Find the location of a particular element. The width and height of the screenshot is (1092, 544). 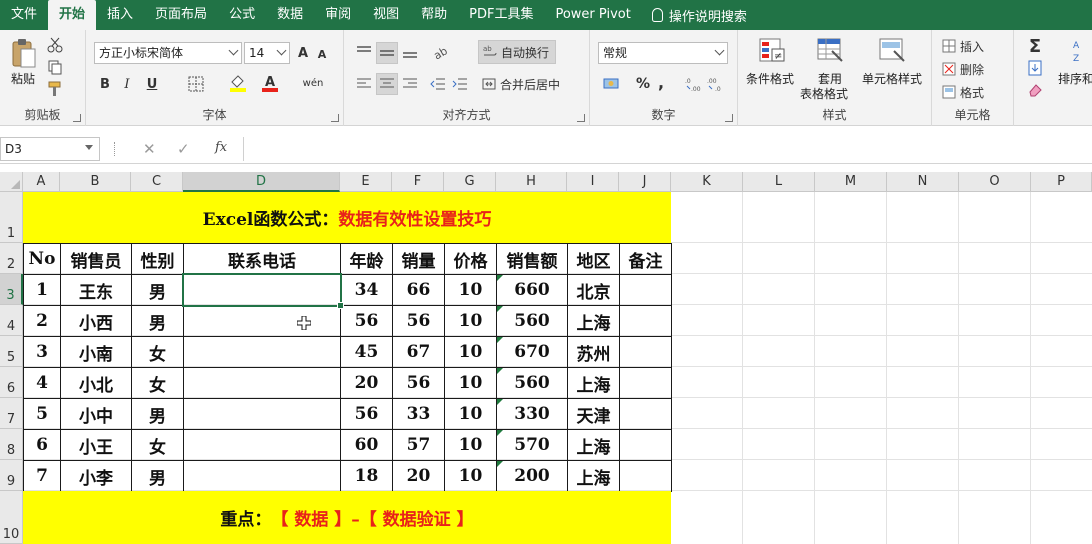

insert-cells-button: 插入 is located at coordinates (976, 46).